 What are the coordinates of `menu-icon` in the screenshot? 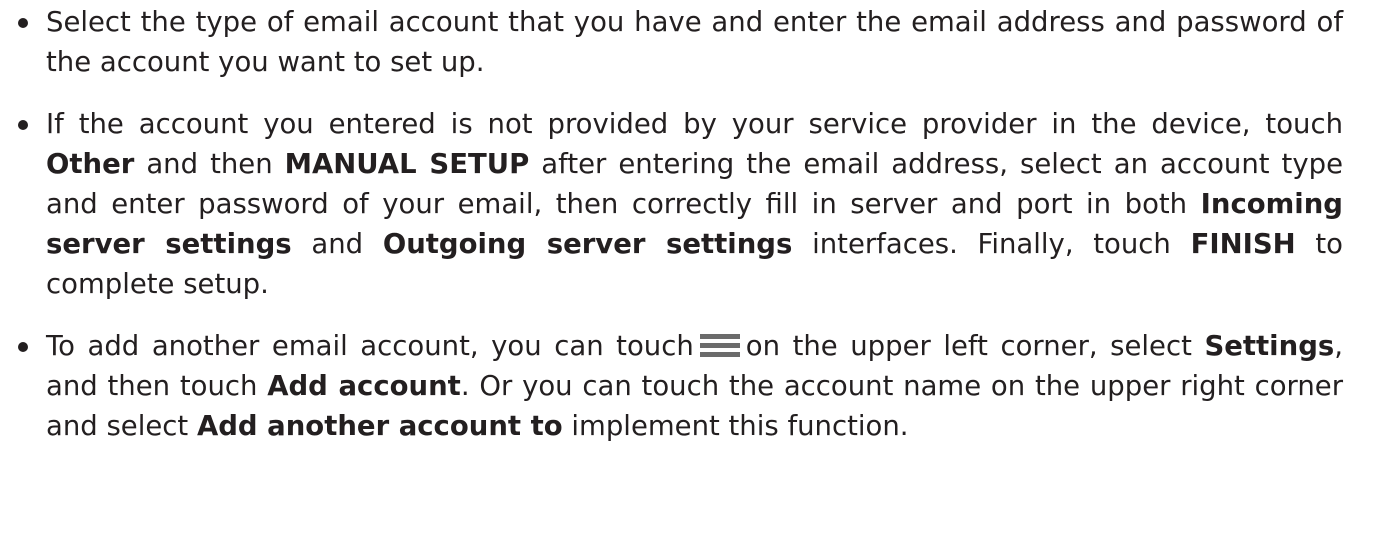 It's located at (719, 345).